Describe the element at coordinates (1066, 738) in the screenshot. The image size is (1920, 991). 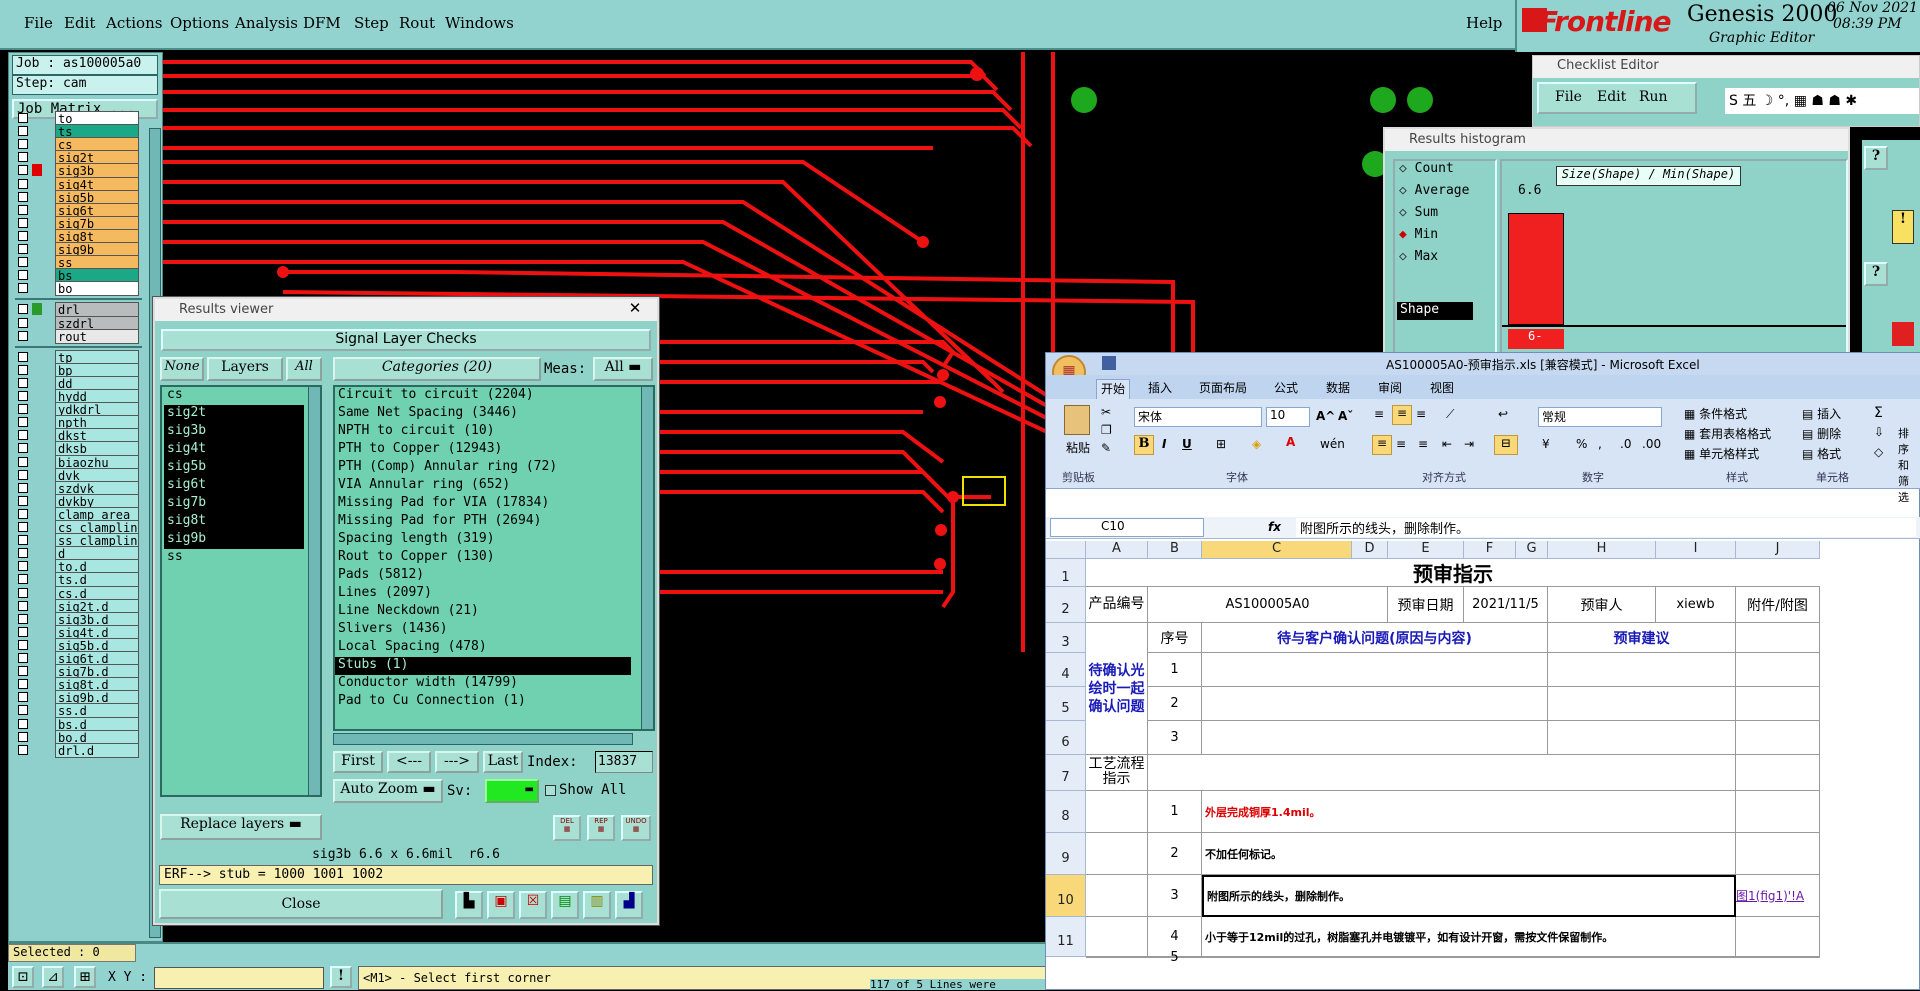
I see `row-header: 6` at that location.